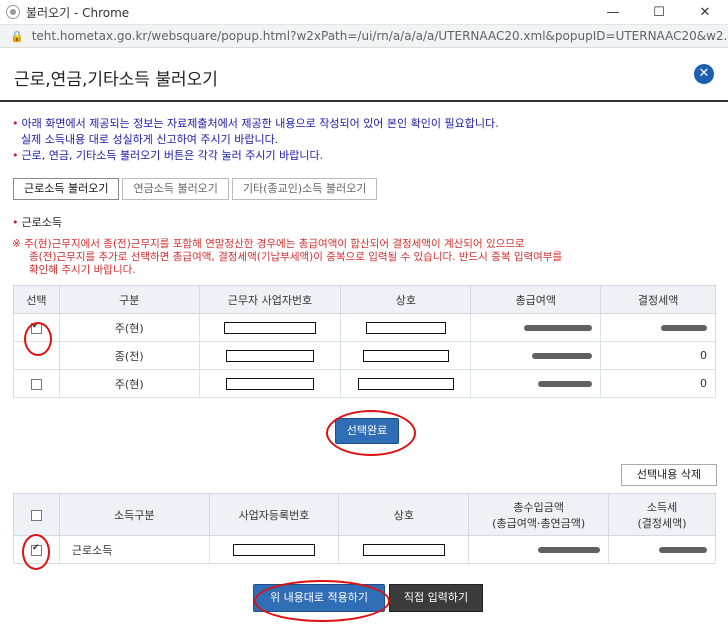 The image size is (728, 635). Describe the element at coordinates (364, 12) in the screenshot. I see `window-titlebar: 불러오기 - Chrome — ☐ ✕` at that location.